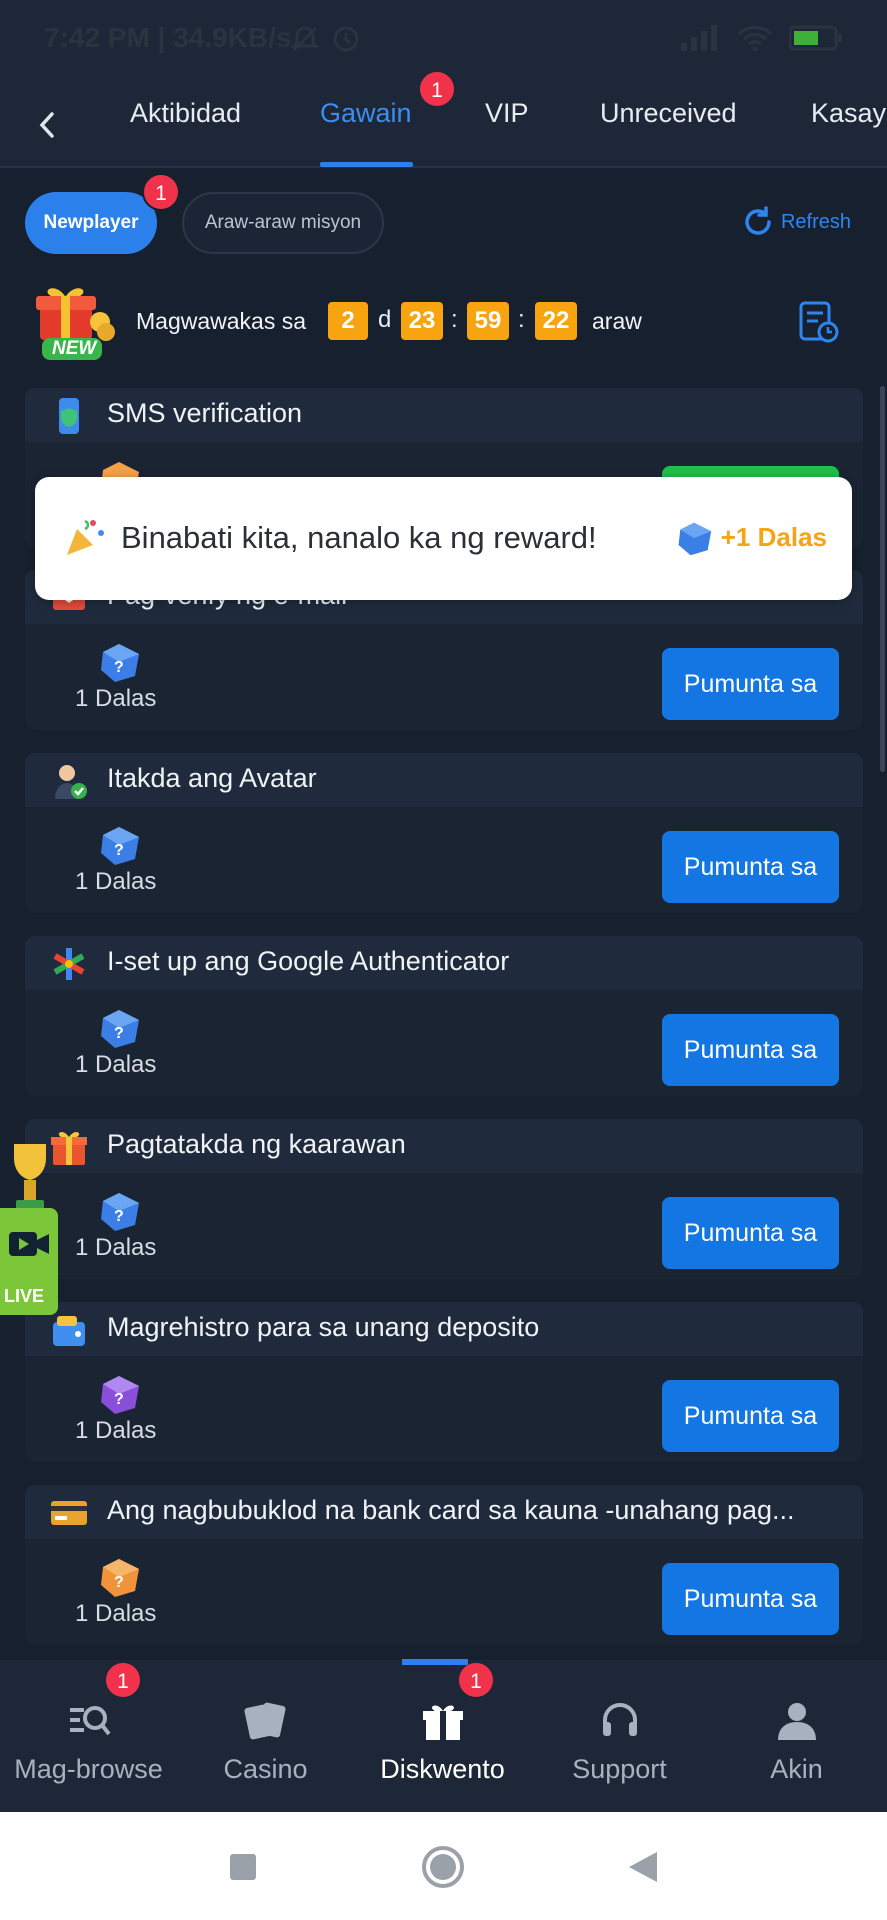 This screenshot has width=887, height=1920. I want to click on tab-vip: VIP, so click(507, 113).